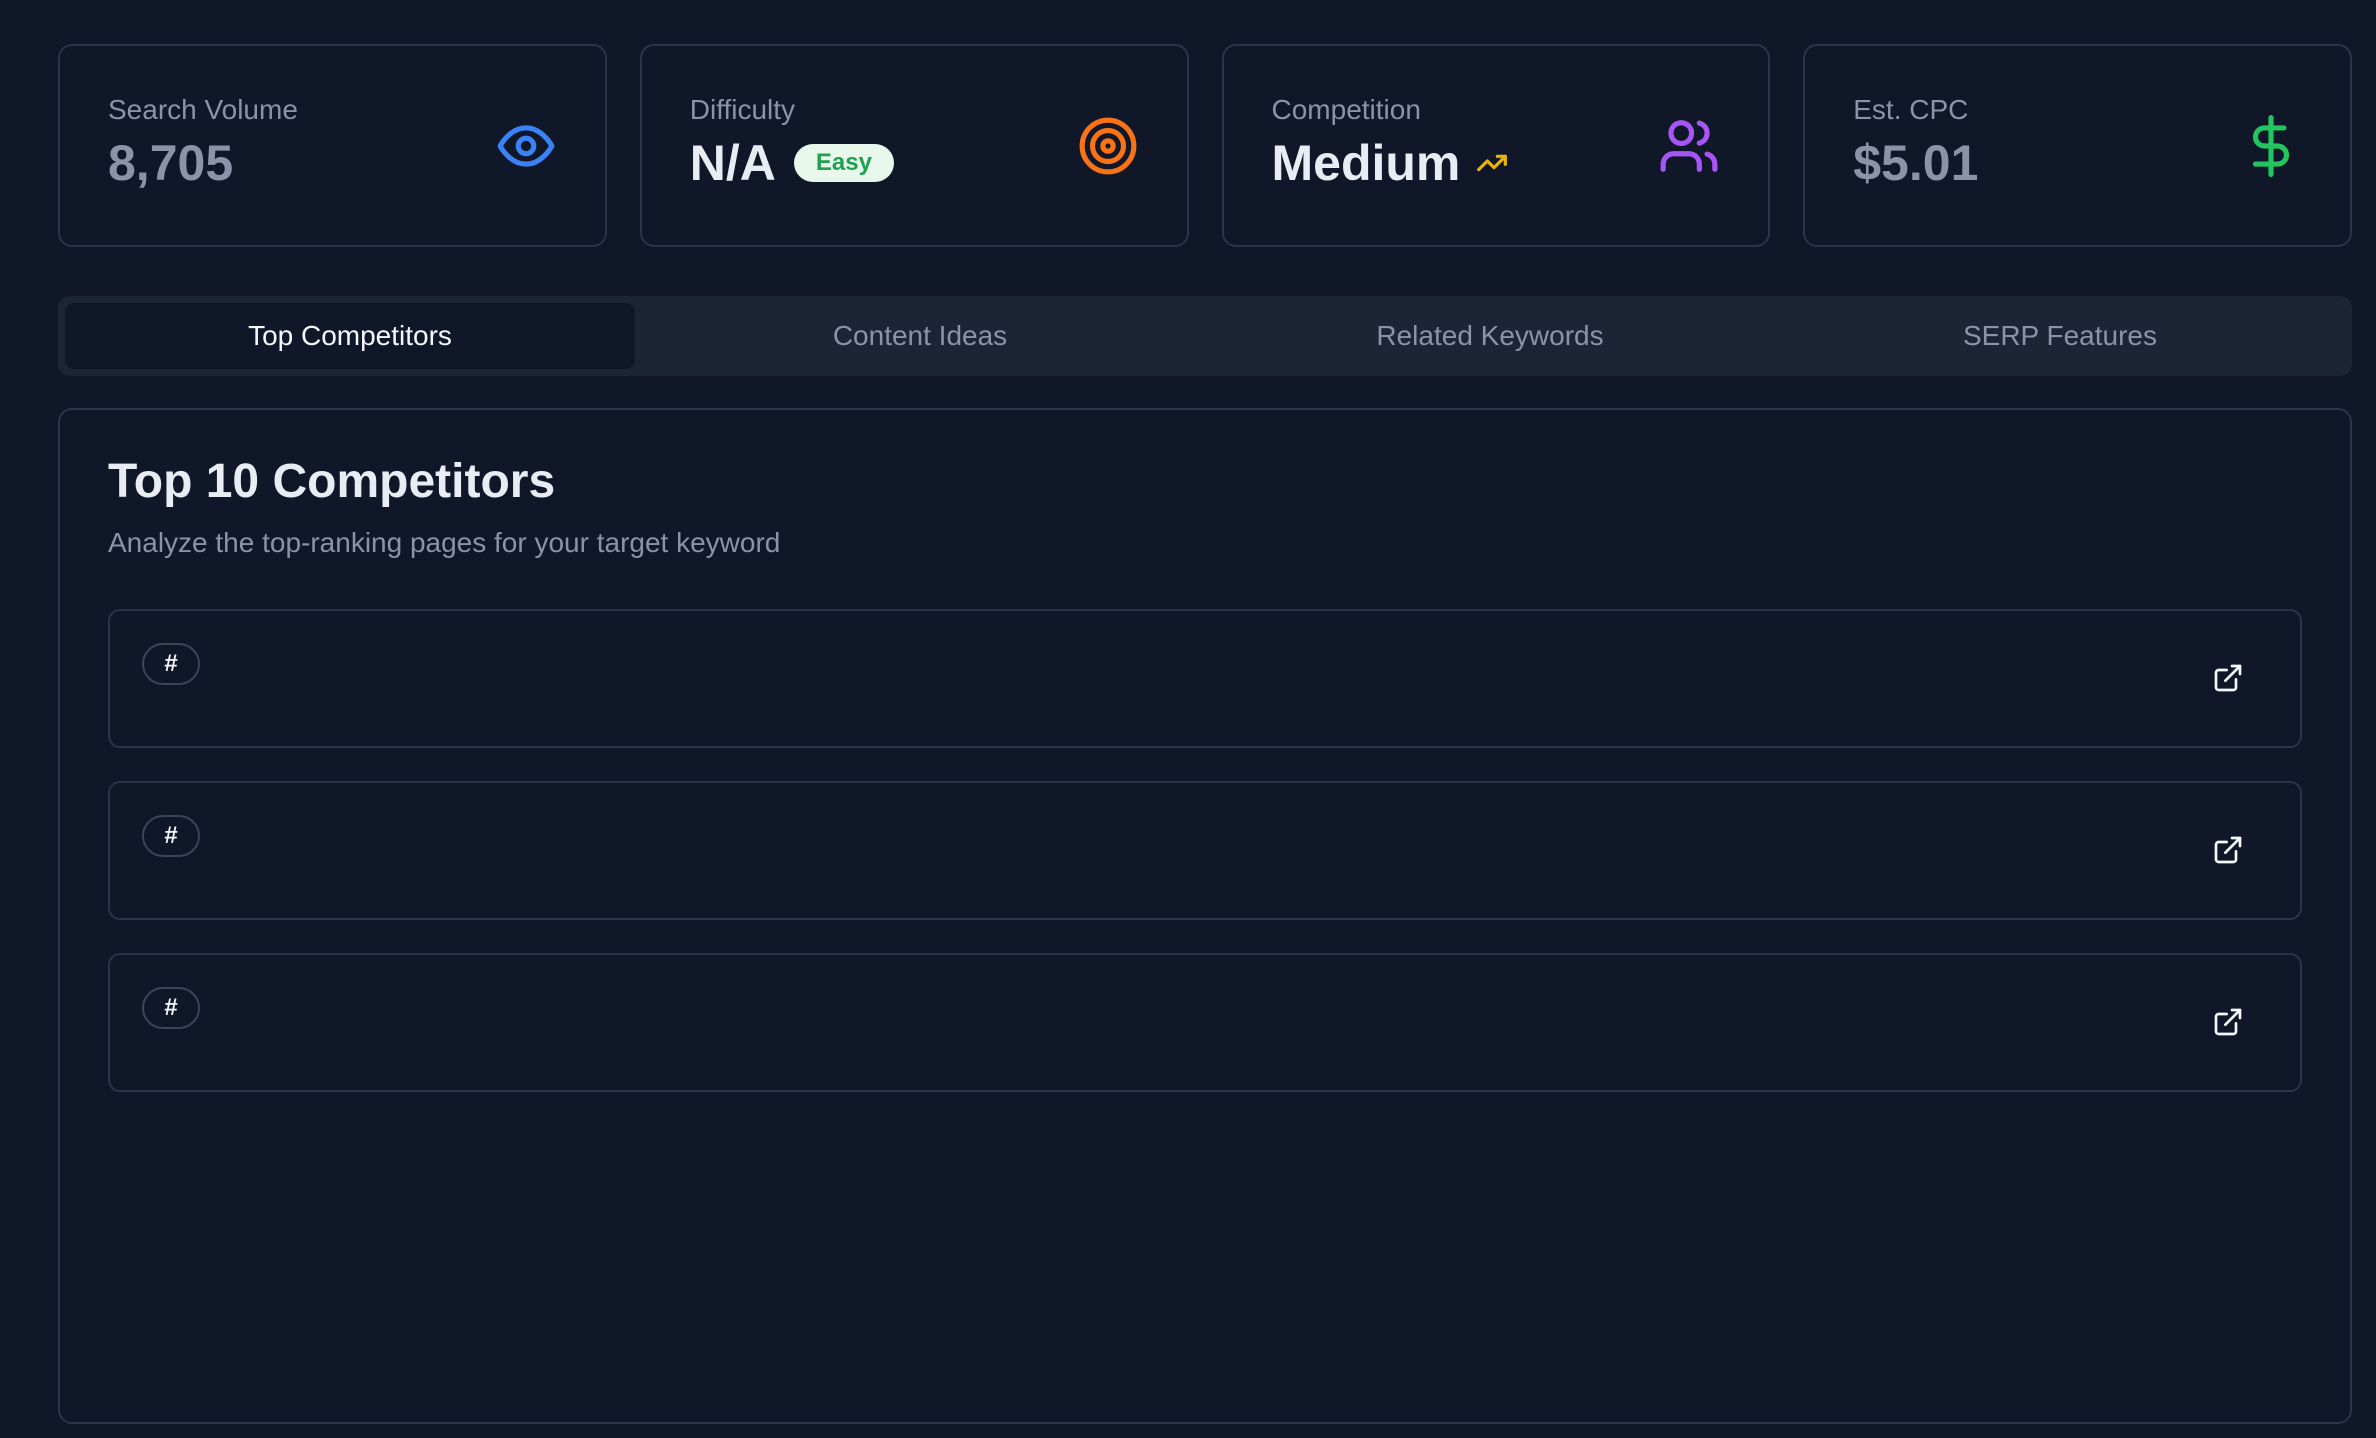 The image size is (2376, 1438). Describe the element at coordinates (1108, 146) in the screenshot. I see `target-icon` at that location.